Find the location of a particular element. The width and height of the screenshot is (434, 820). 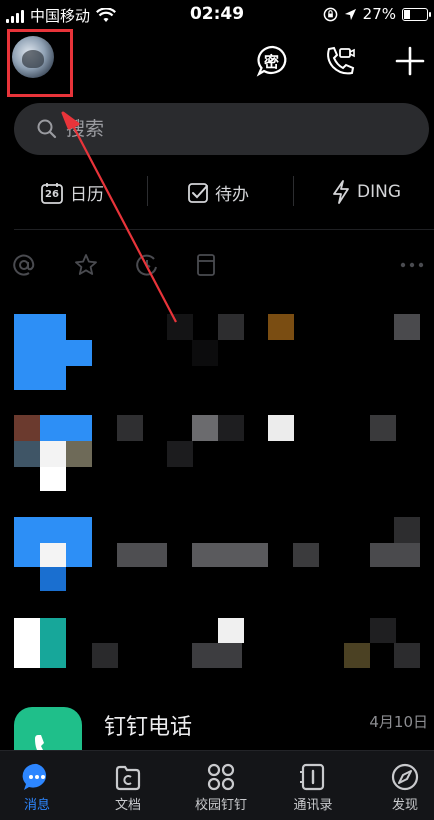

tab-label: 通讯录 is located at coordinates (313, 805).